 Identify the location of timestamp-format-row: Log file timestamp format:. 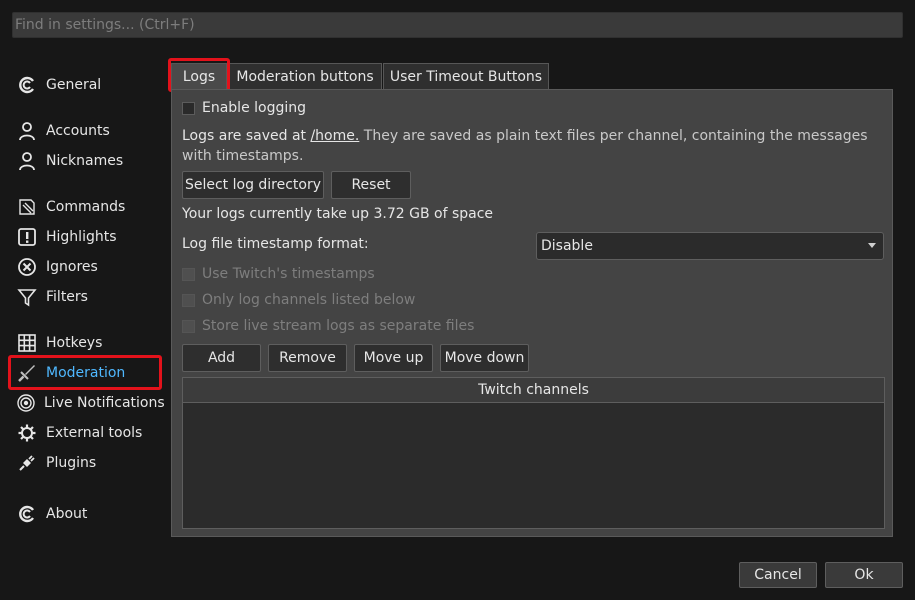
(275, 244).